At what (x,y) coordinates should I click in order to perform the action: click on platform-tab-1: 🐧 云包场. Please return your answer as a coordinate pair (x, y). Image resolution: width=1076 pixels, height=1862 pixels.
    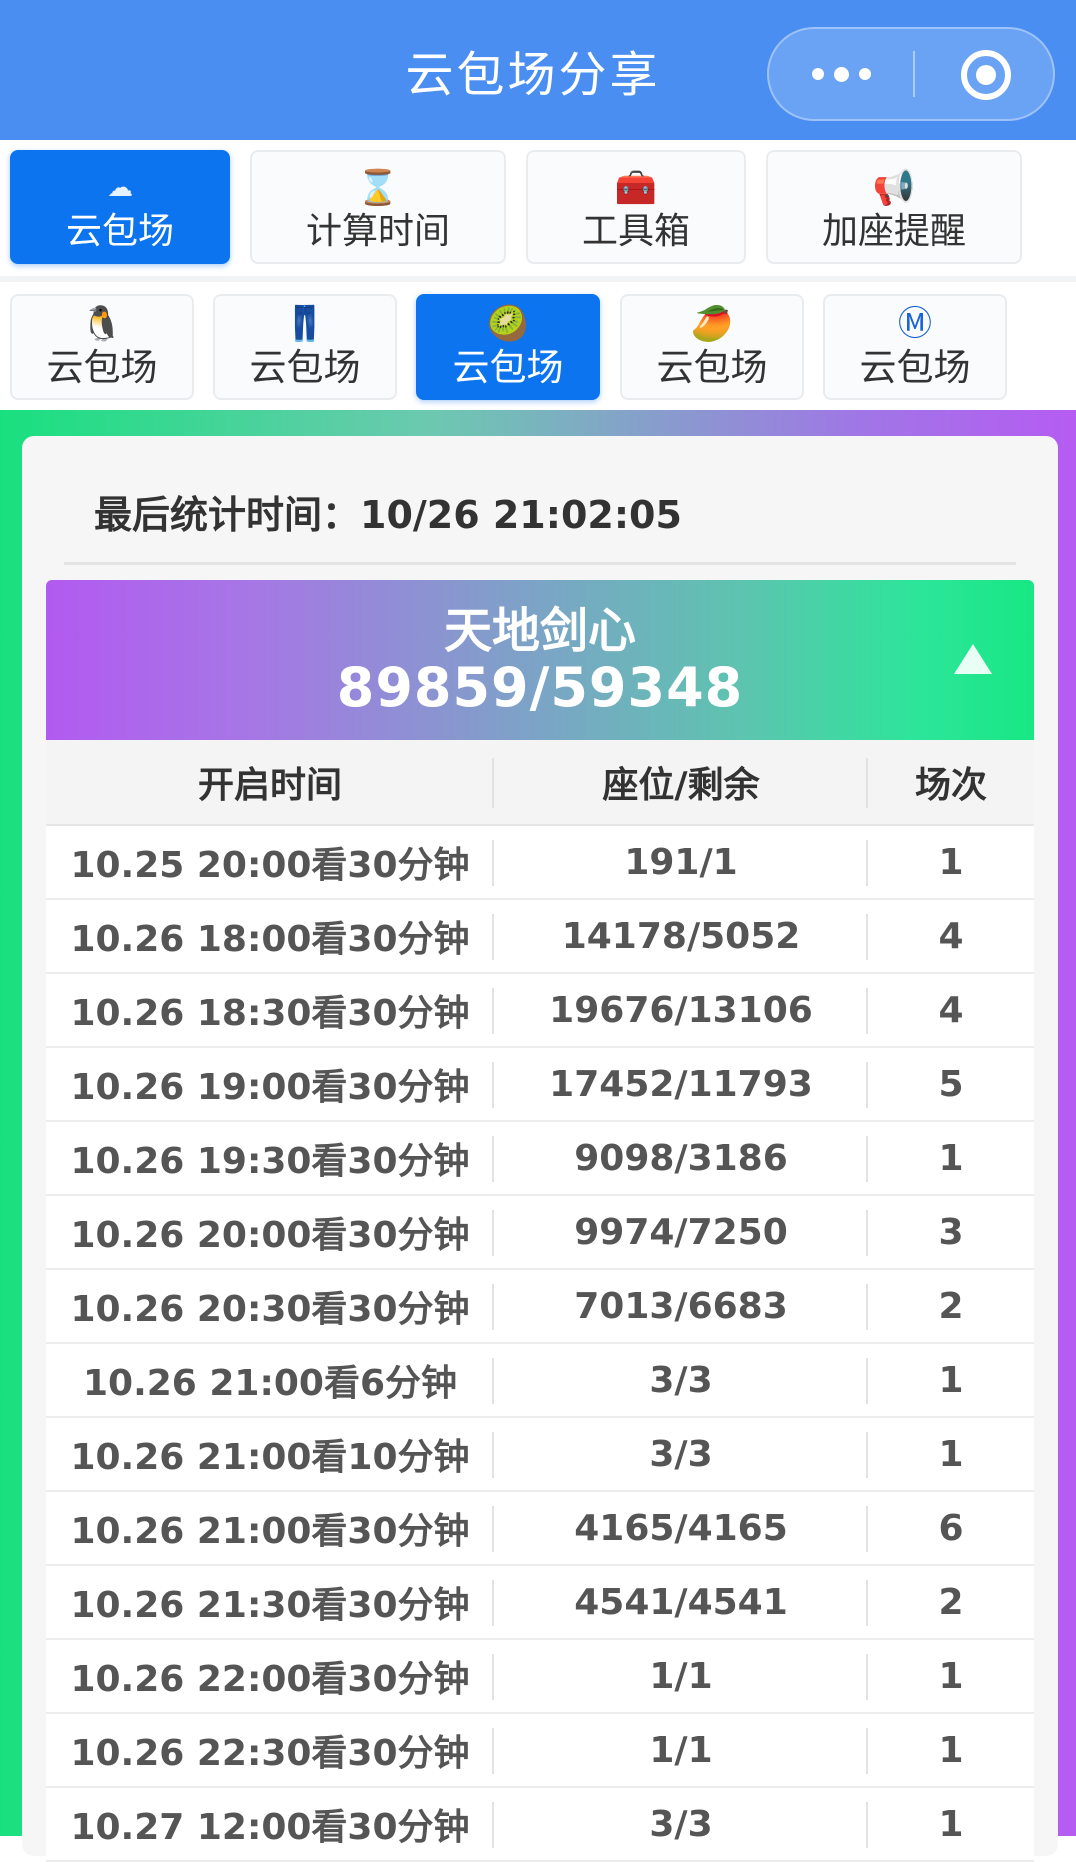
    Looking at the image, I should click on (102, 347).